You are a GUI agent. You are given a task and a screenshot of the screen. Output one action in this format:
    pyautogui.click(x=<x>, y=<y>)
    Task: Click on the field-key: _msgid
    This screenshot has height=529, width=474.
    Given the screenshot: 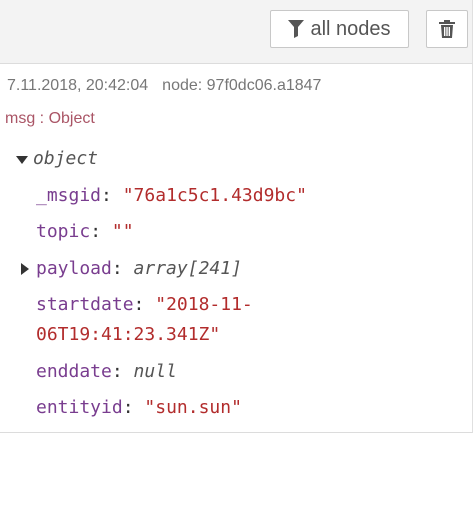 What is the action you would take?
    pyautogui.click(x=69, y=195)
    